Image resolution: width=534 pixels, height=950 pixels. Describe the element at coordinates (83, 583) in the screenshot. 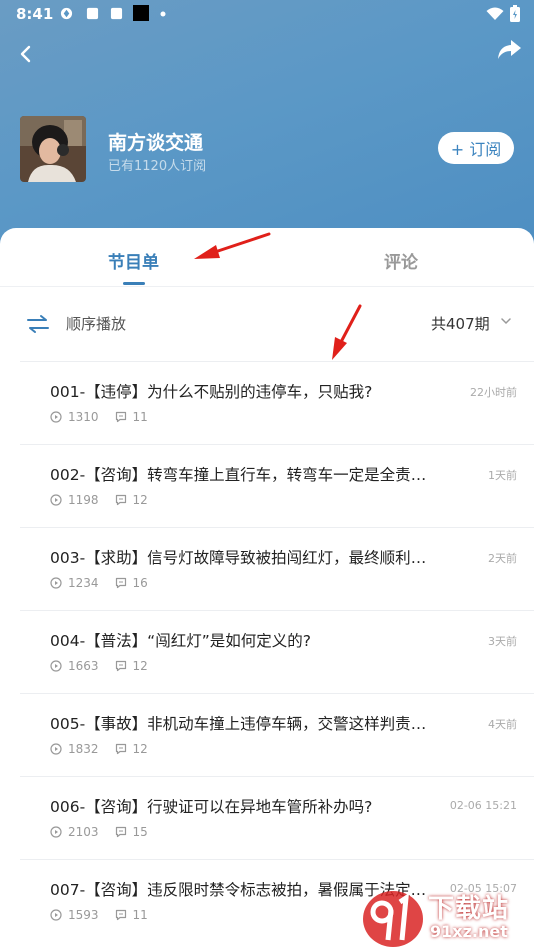

I see `play-count: 1234` at that location.